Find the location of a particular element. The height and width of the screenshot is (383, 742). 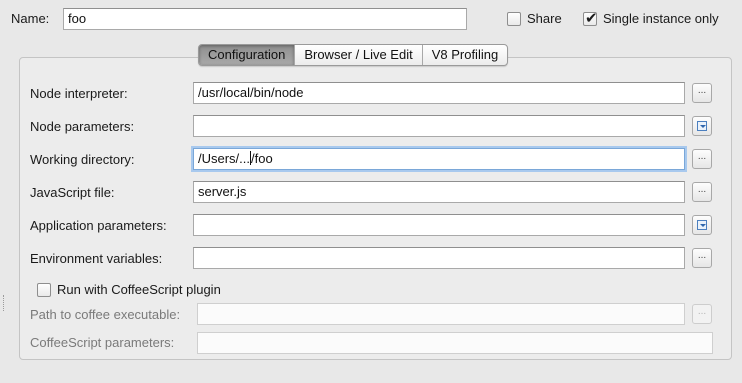

coffeescript-plugin-label: Run with CoffeeScript plugin is located at coordinates (139, 289).